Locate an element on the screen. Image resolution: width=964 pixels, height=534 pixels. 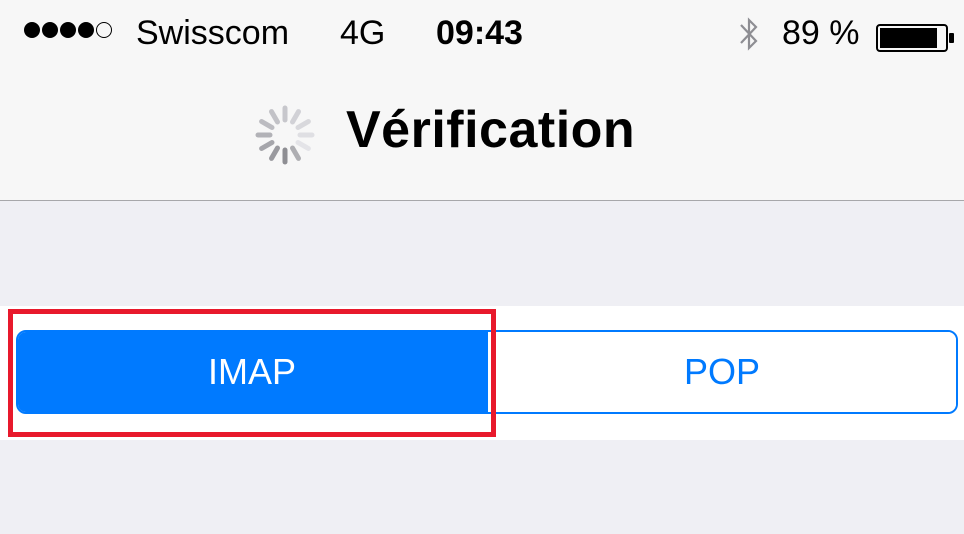
signal-dot-empty is located at coordinates (104, 30).